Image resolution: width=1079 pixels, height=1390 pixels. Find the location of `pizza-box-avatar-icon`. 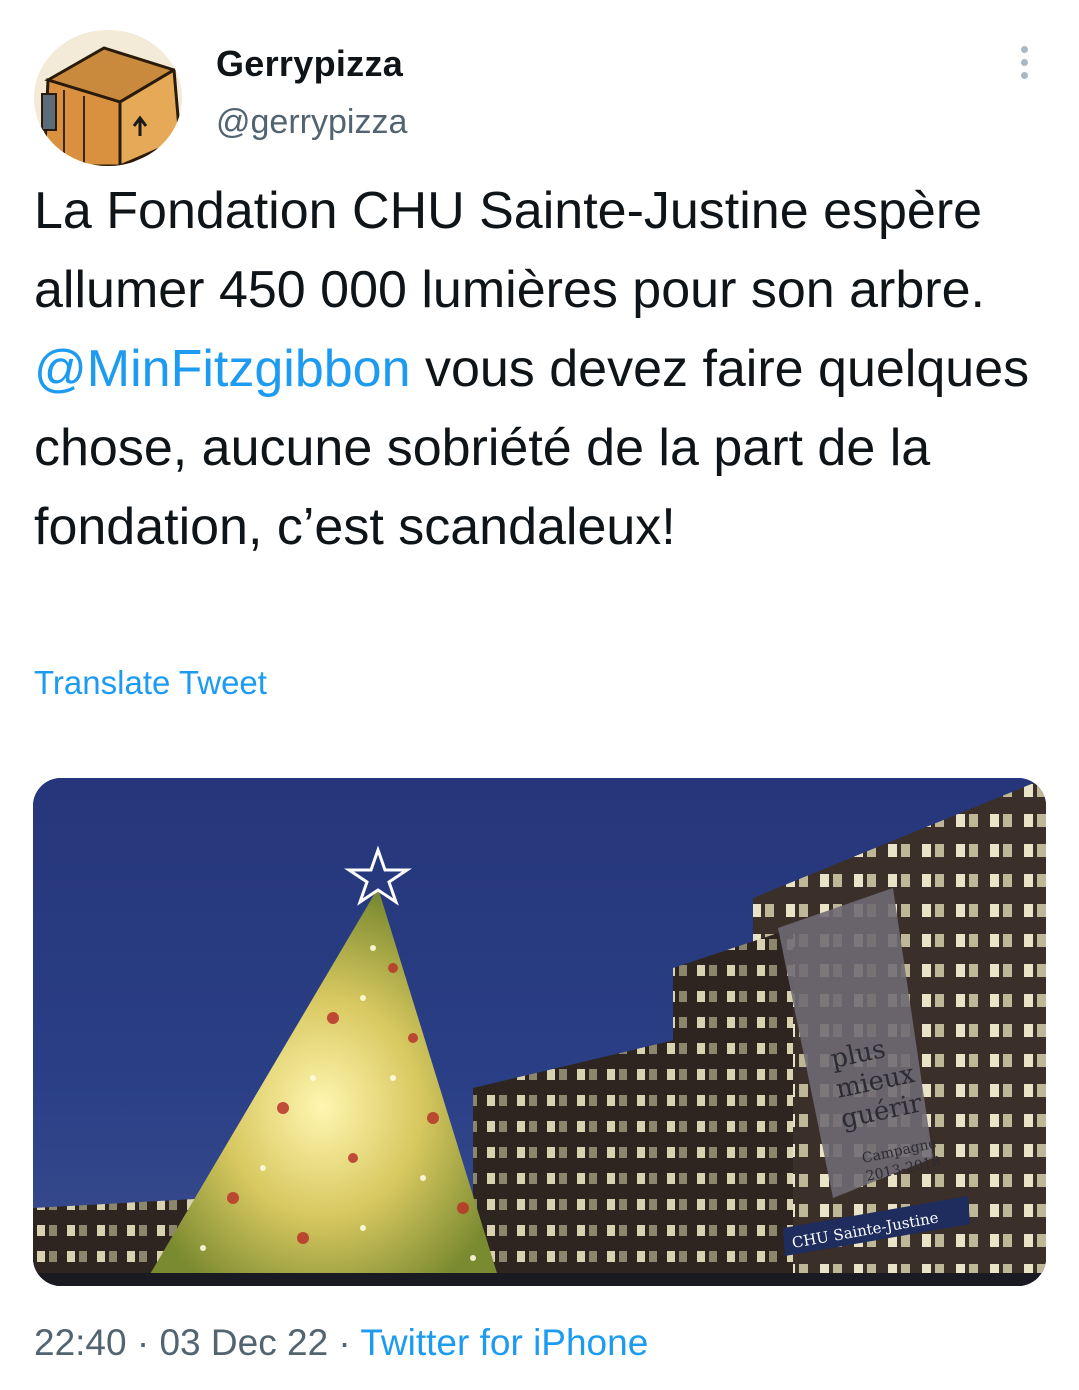

pizza-box-avatar-icon is located at coordinates (108, 98).